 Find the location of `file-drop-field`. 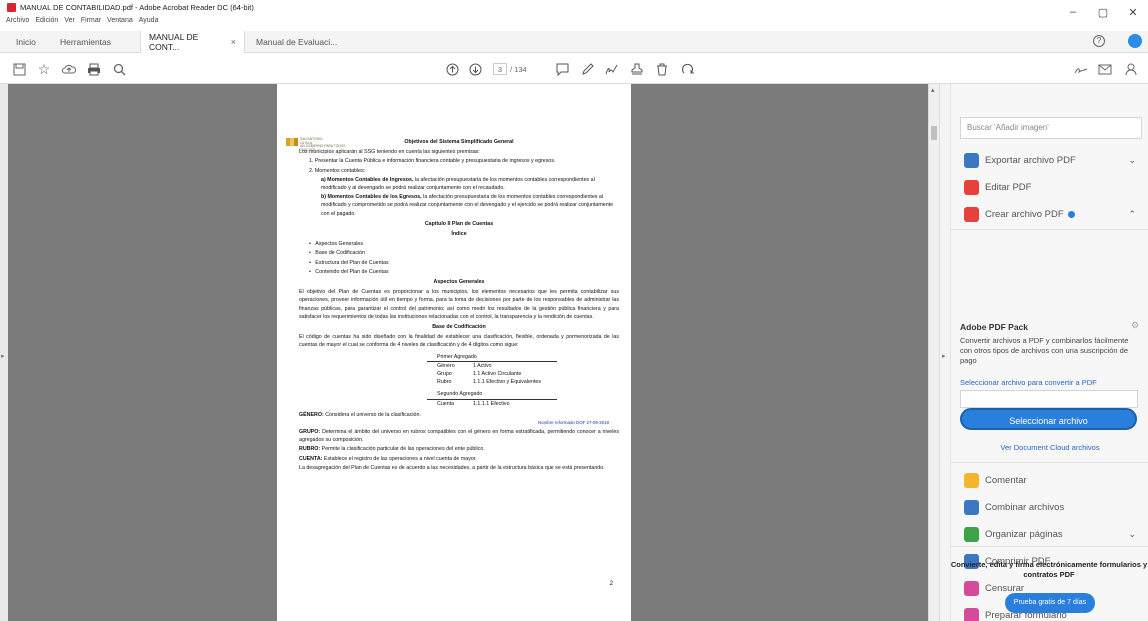

file-drop-field is located at coordinates (1049, 399).